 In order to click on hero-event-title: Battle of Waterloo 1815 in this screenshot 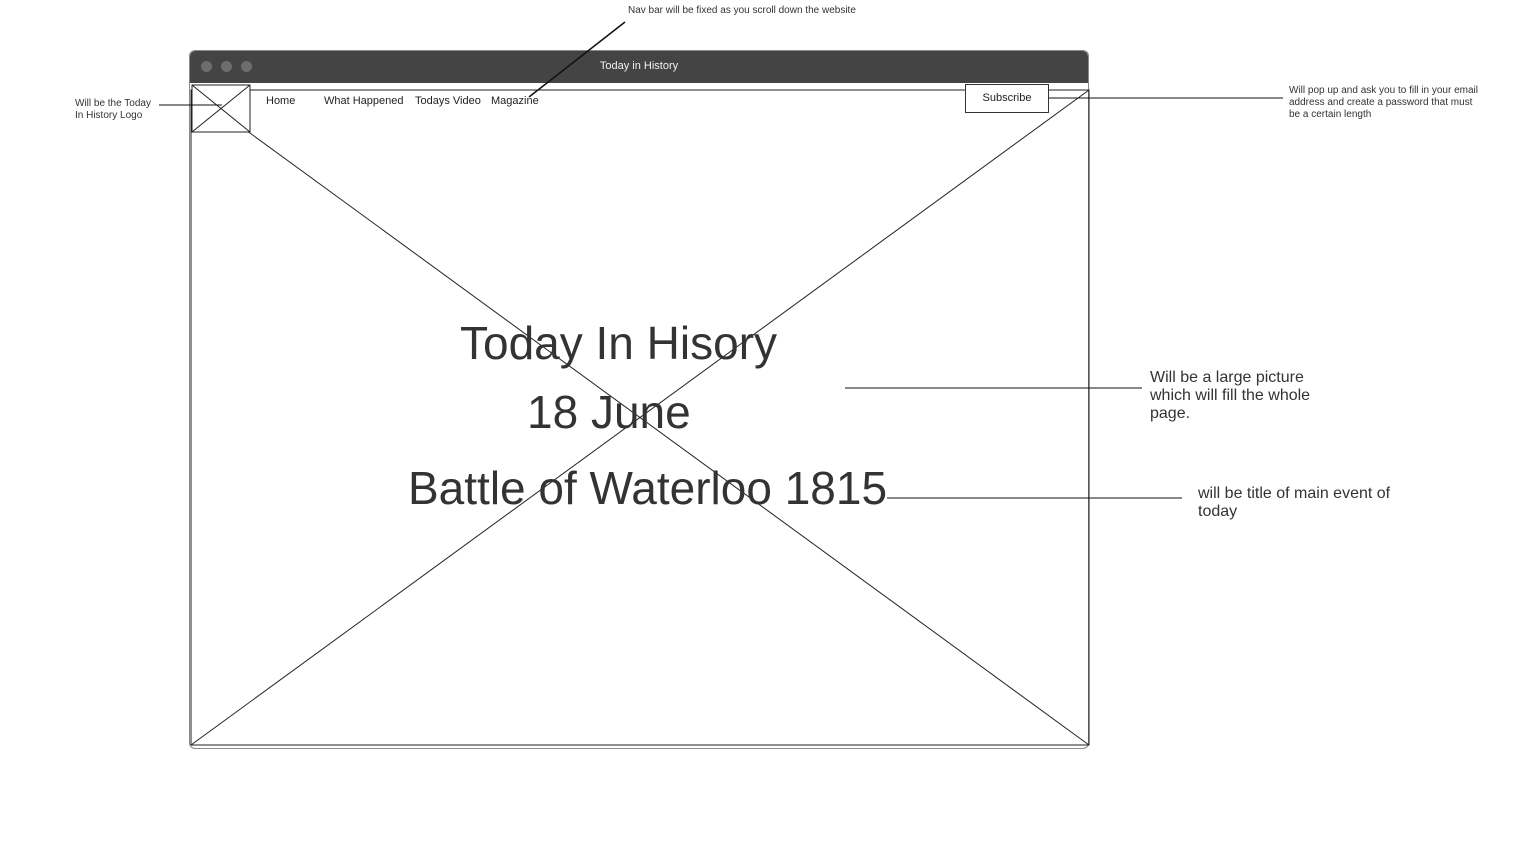, I will do `click(648, 488)`.